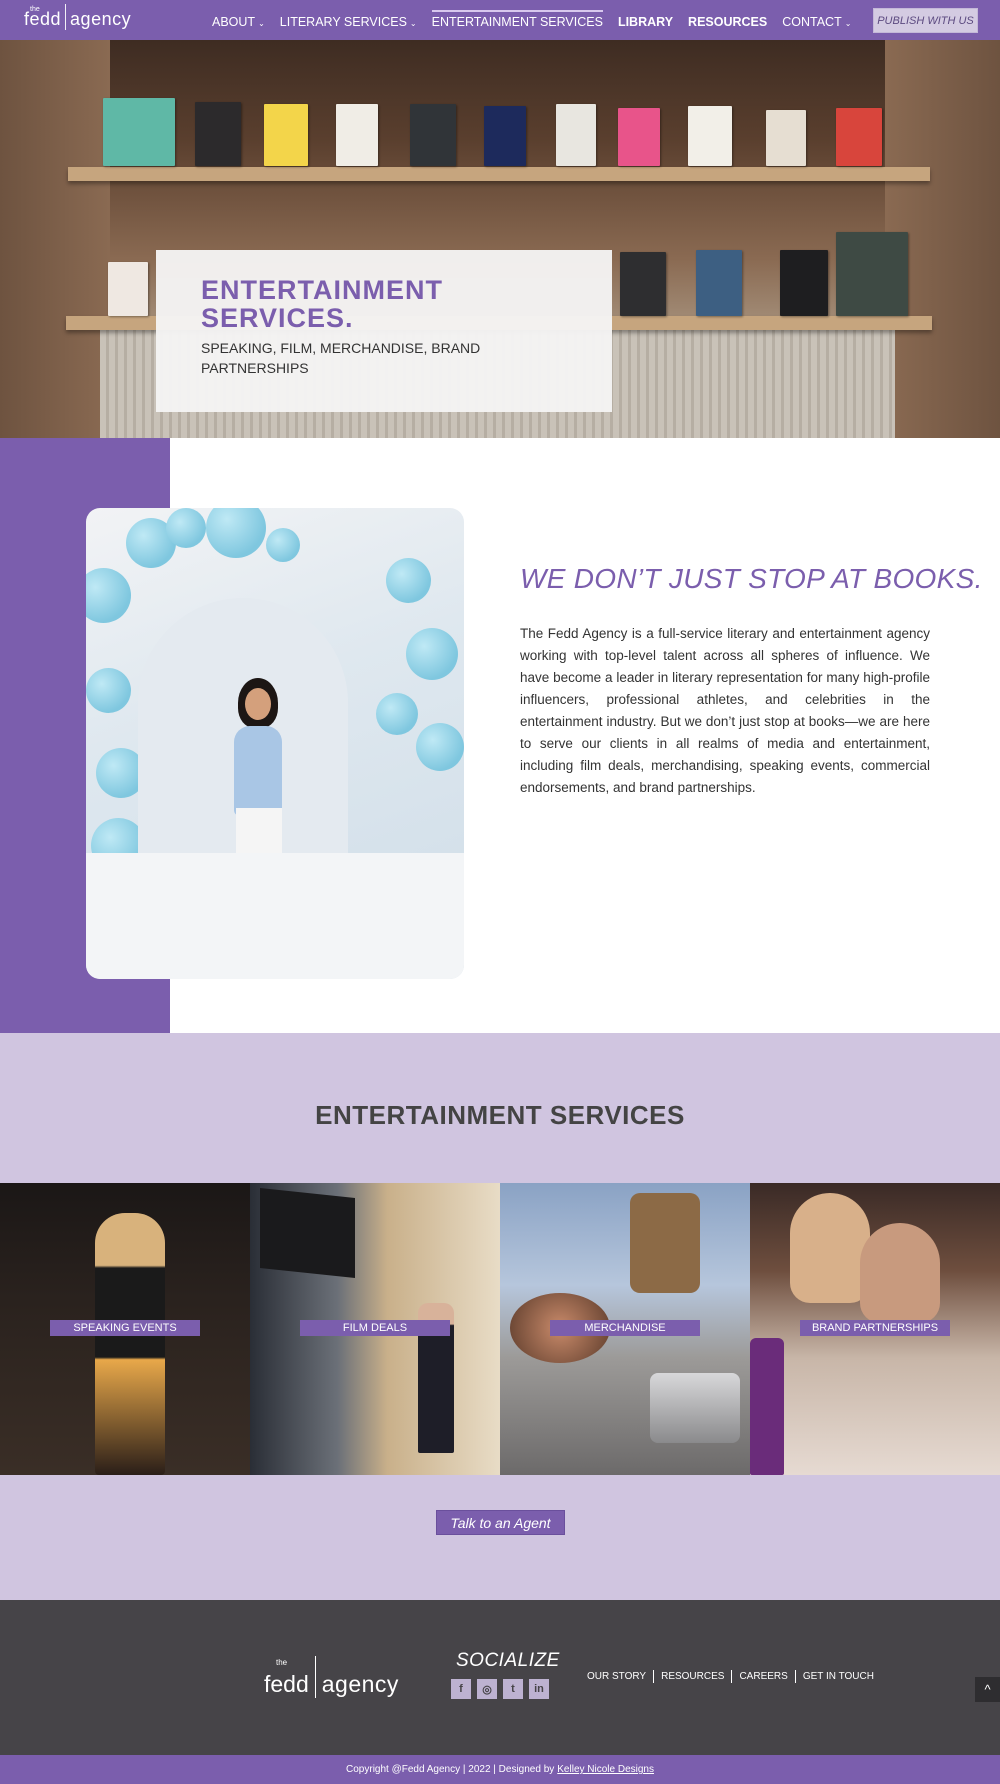  Describe the element at coordinates (987, 1689) in the screenshot. I see `back-to-top-button: ^` at that location.